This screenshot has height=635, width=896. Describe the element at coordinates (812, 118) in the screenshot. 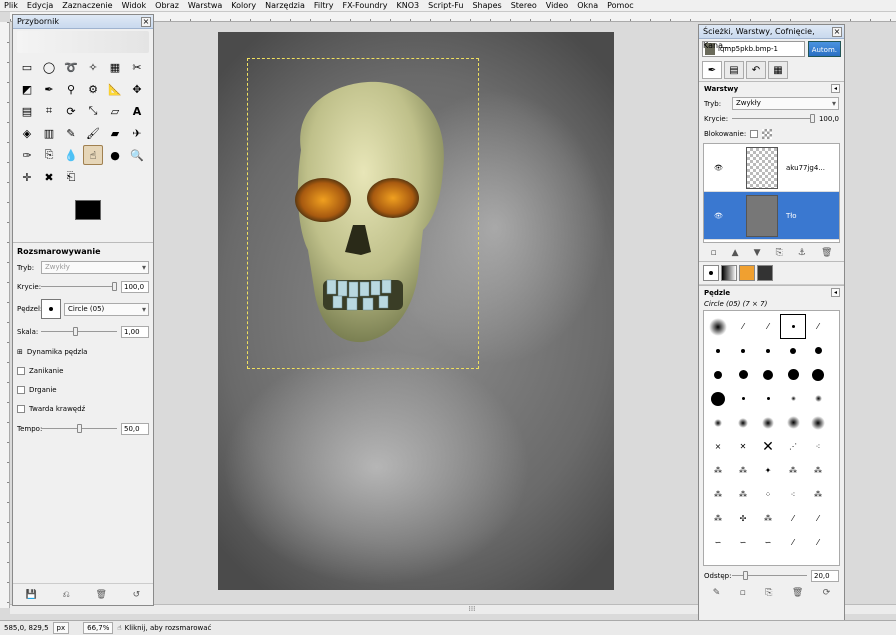

I see `layer-opacity-knob` at that location.